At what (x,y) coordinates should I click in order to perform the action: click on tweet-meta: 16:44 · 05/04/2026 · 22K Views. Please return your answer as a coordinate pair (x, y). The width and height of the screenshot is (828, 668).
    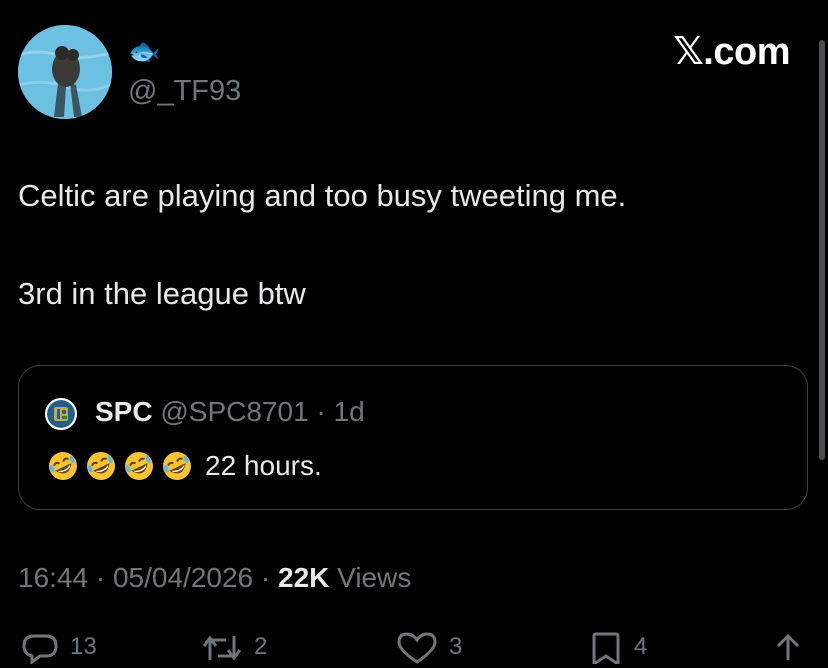
    Looking at the image, I should click on (214, 578).